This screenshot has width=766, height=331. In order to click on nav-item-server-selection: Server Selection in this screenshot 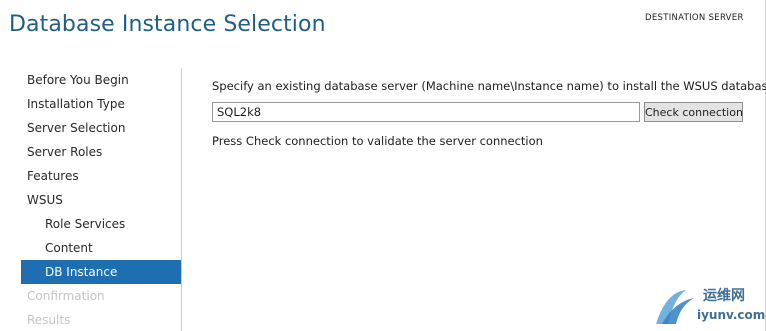, I will do `click(101, 128)`.